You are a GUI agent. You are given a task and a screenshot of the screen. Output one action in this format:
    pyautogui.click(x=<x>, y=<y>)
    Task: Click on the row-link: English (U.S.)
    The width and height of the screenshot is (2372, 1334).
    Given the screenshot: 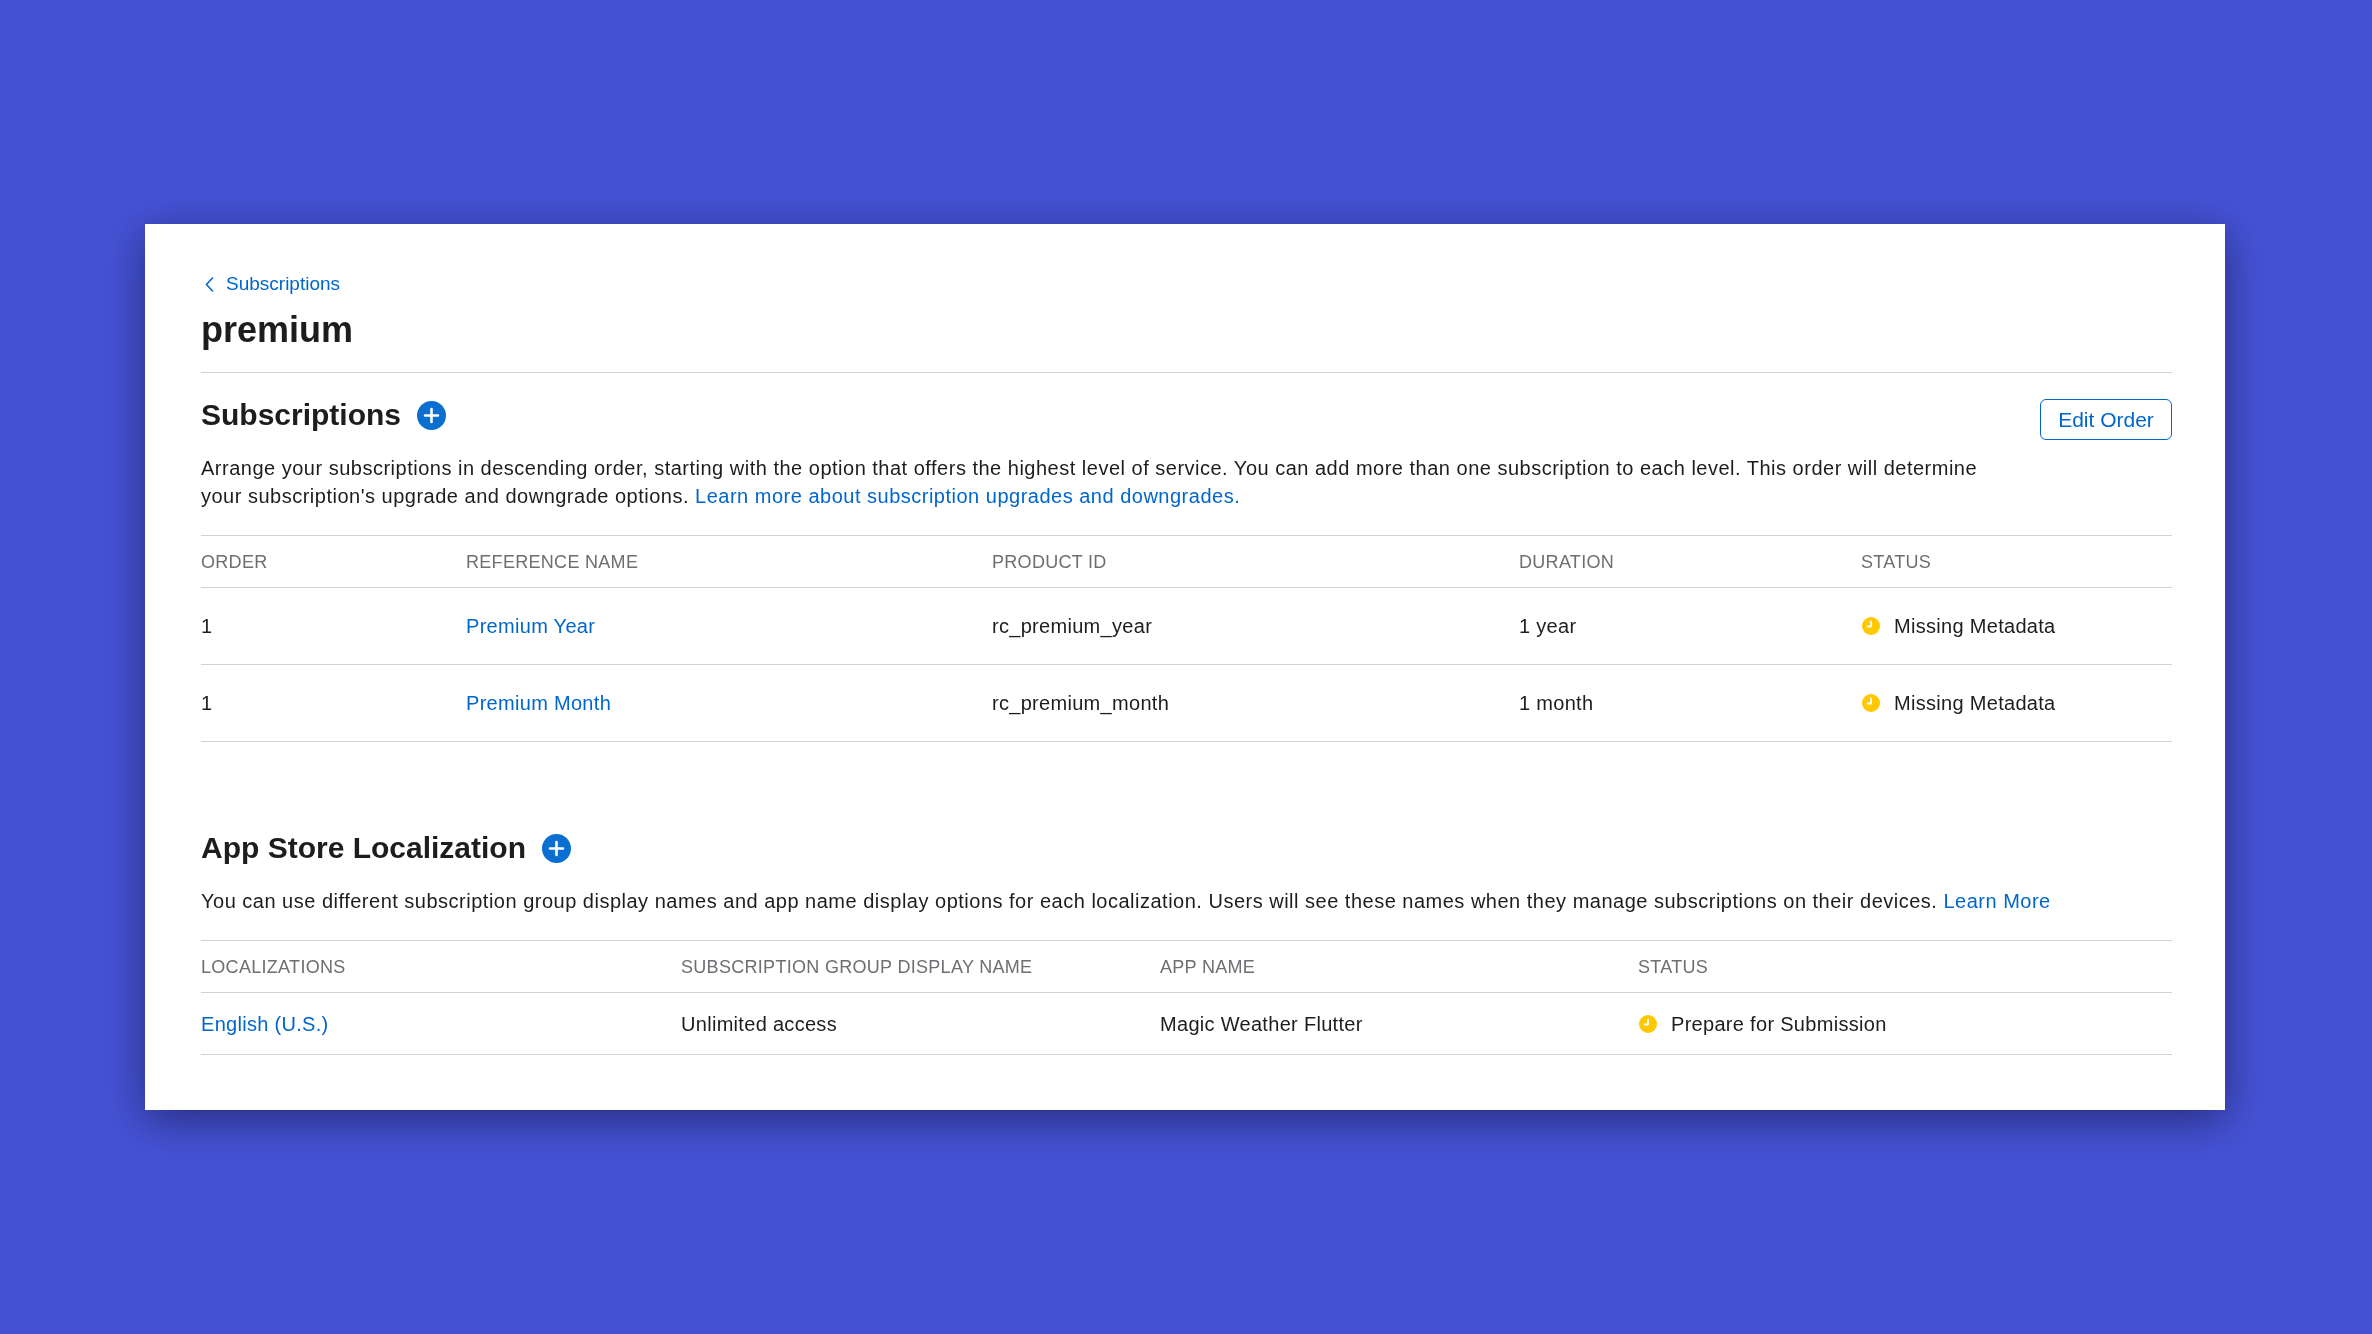 What is the action you would take?
    pyautogui.click(x=265, y=1023)
    